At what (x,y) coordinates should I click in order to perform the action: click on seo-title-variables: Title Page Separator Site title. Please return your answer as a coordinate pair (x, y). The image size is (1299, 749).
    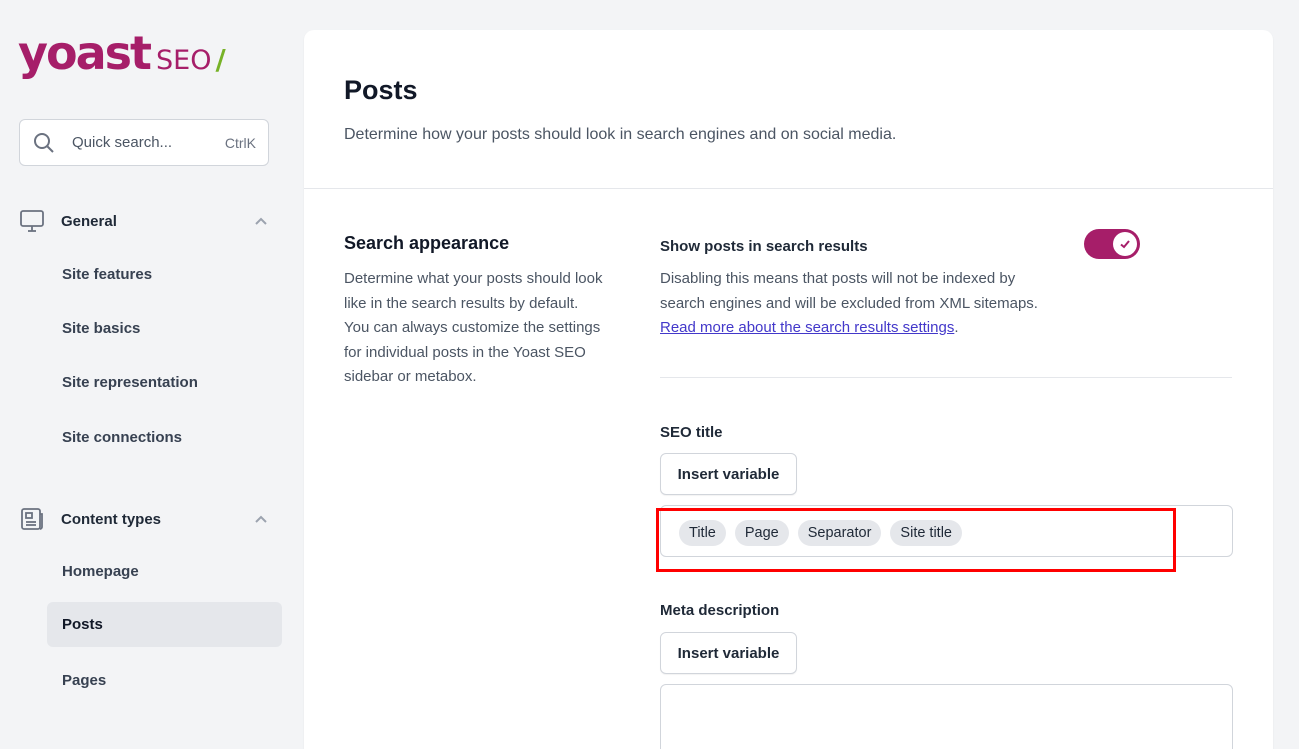
    Looking at the image, I should click on (821, 533).